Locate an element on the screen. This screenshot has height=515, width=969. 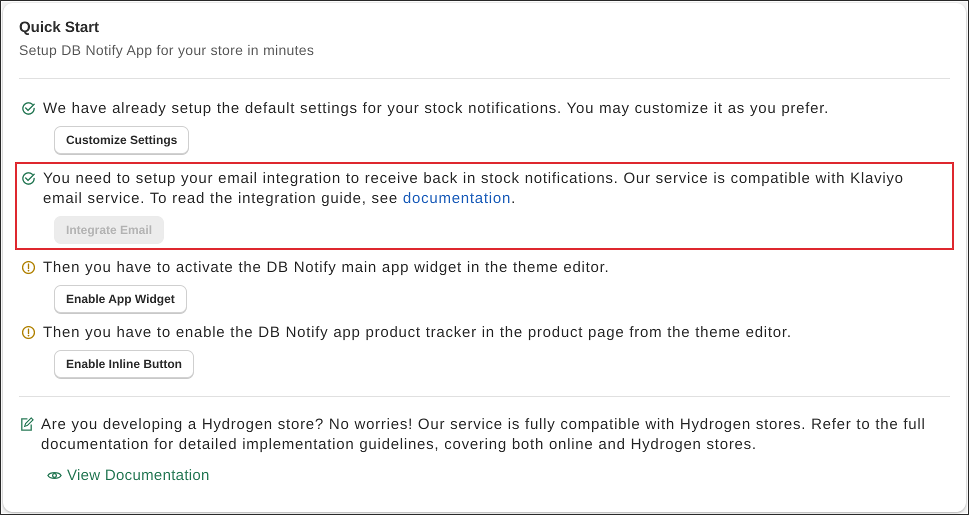
card-title: Quick Start is located at coordinates (59, 27).